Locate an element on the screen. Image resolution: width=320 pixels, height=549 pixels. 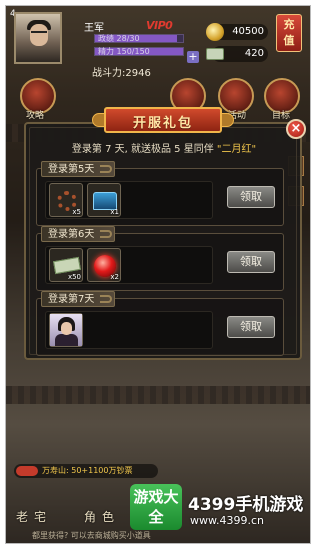
close-icon: × is located at coordinates (296, 129).